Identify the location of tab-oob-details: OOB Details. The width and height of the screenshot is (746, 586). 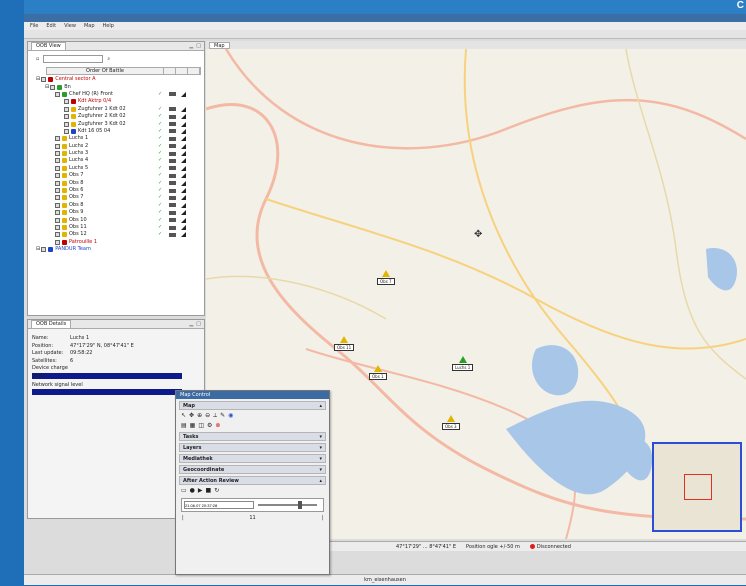
(51, 324).